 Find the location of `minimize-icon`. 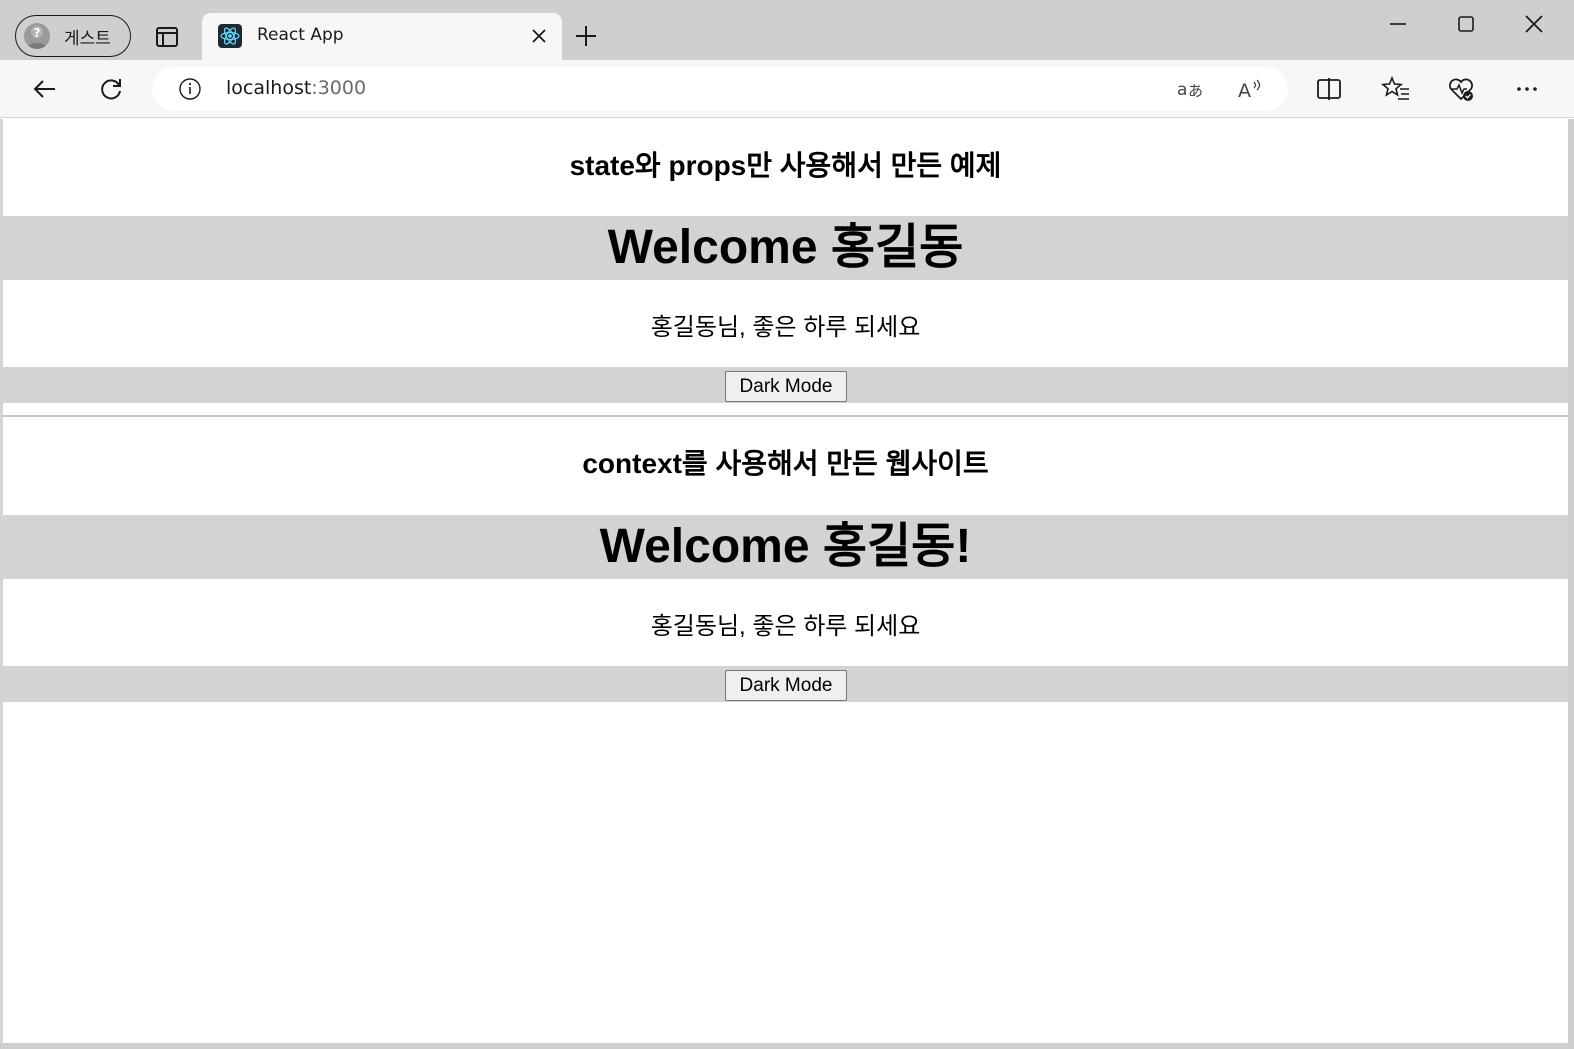

minimize-icon is located at coordinates (1398, 24).